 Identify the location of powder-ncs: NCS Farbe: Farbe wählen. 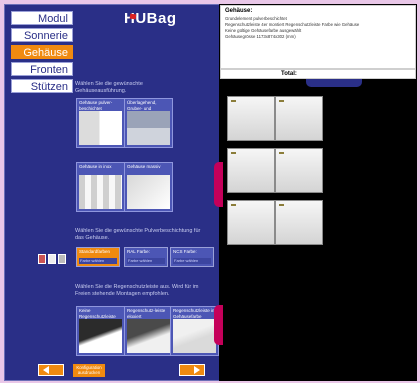
(192, 257).